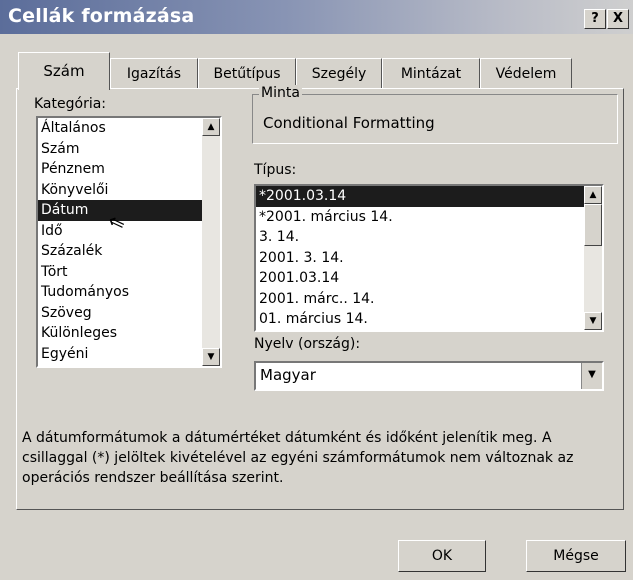 The image size is (633, 580). Describe the element at coordinates (429, 299) in the screenshot. I see `type-list-item: 2001. márc.. 14.` at that location.